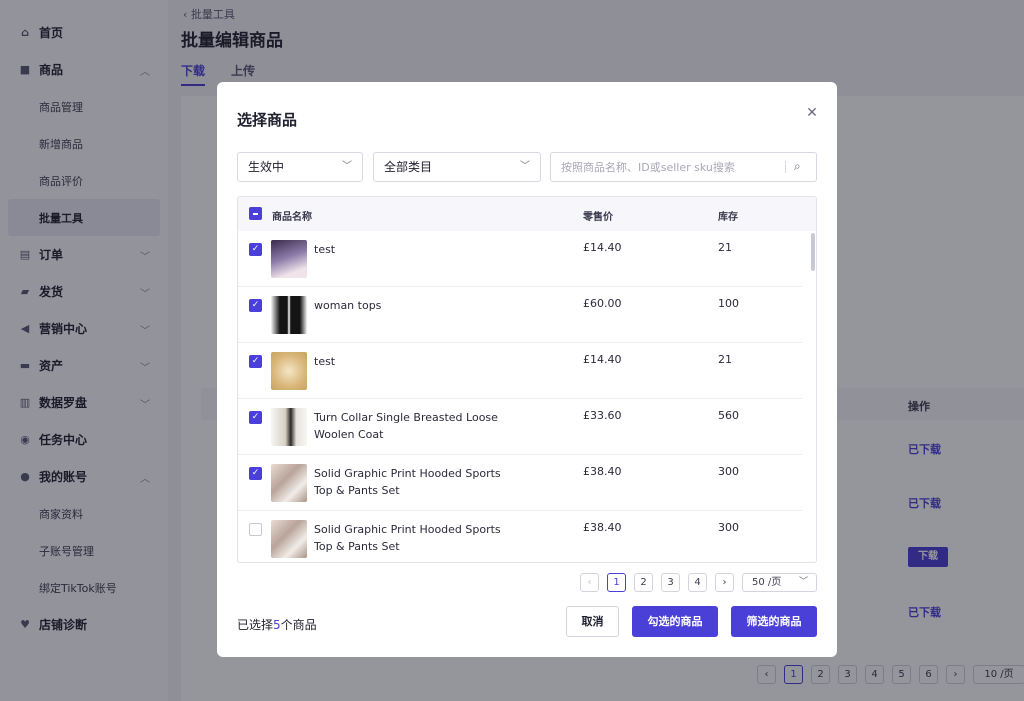 This screenshot has height=701, width=1024. I want to click on product-price: £33.60, so click(602, 415).